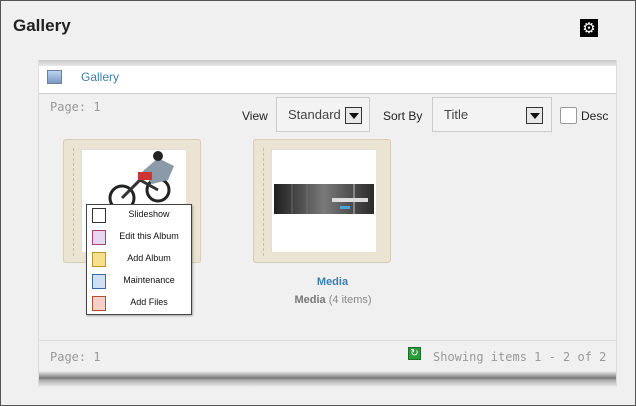  What do you see at coordinates (100, 77) in the screenshot?
I see `gallery-breadcrumb-link: Gallery` at bounding box center [100, 77].